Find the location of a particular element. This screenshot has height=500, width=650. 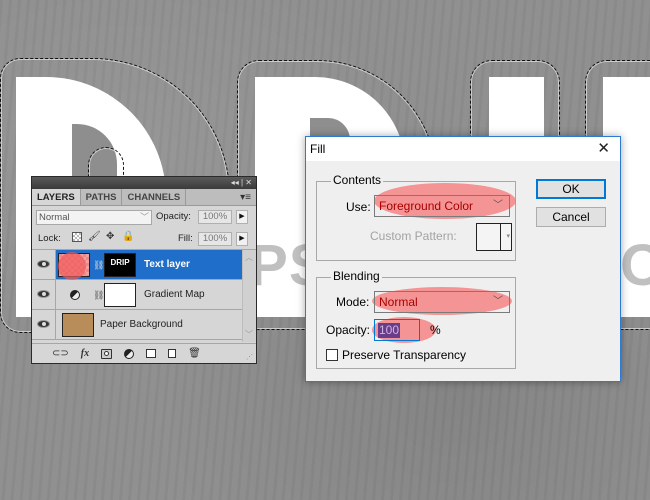

scroll-down-icon: ﹀ is located at coordinates (249, 334).